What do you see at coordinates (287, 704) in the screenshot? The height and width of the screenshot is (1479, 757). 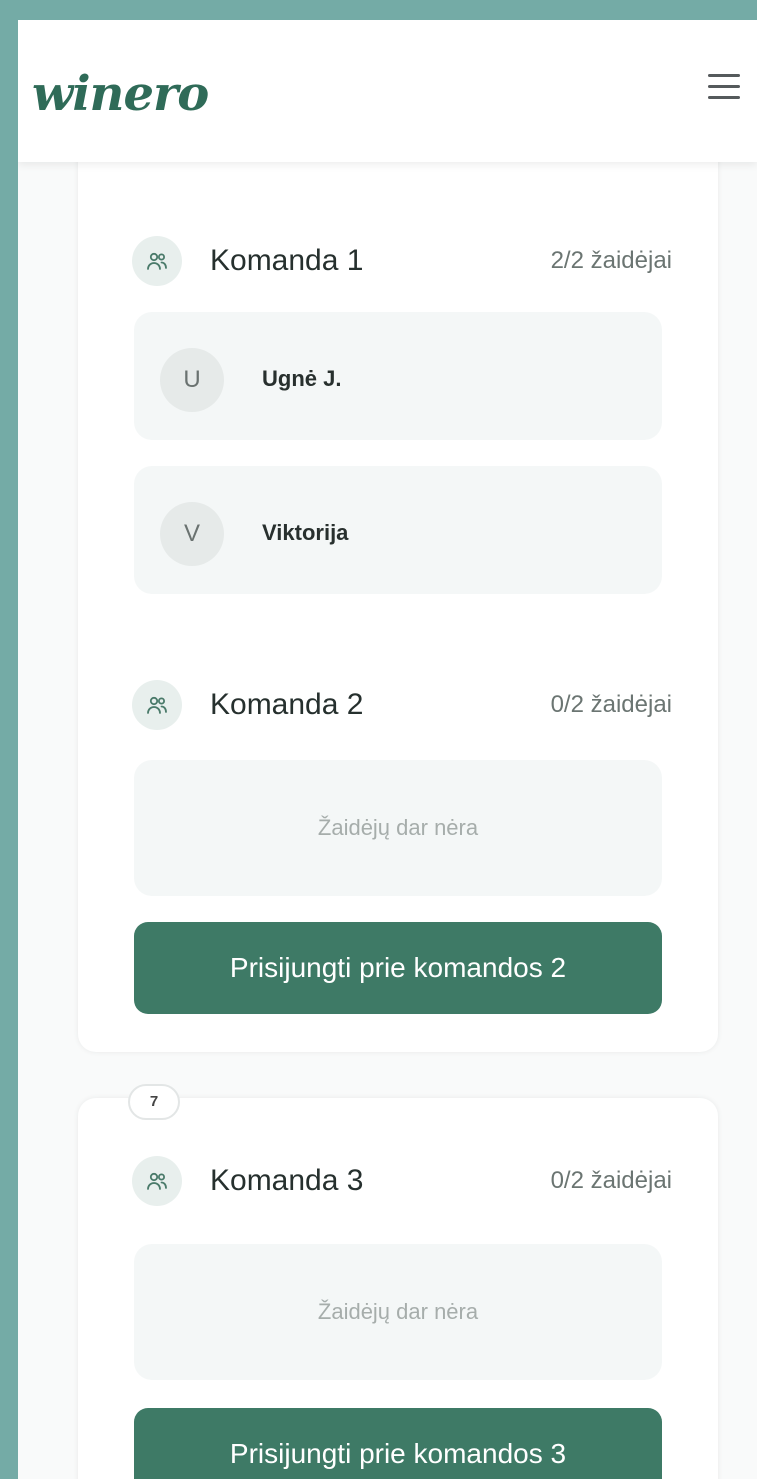 I see `team-name: Komanda 2` at bounding box center [287, 704].